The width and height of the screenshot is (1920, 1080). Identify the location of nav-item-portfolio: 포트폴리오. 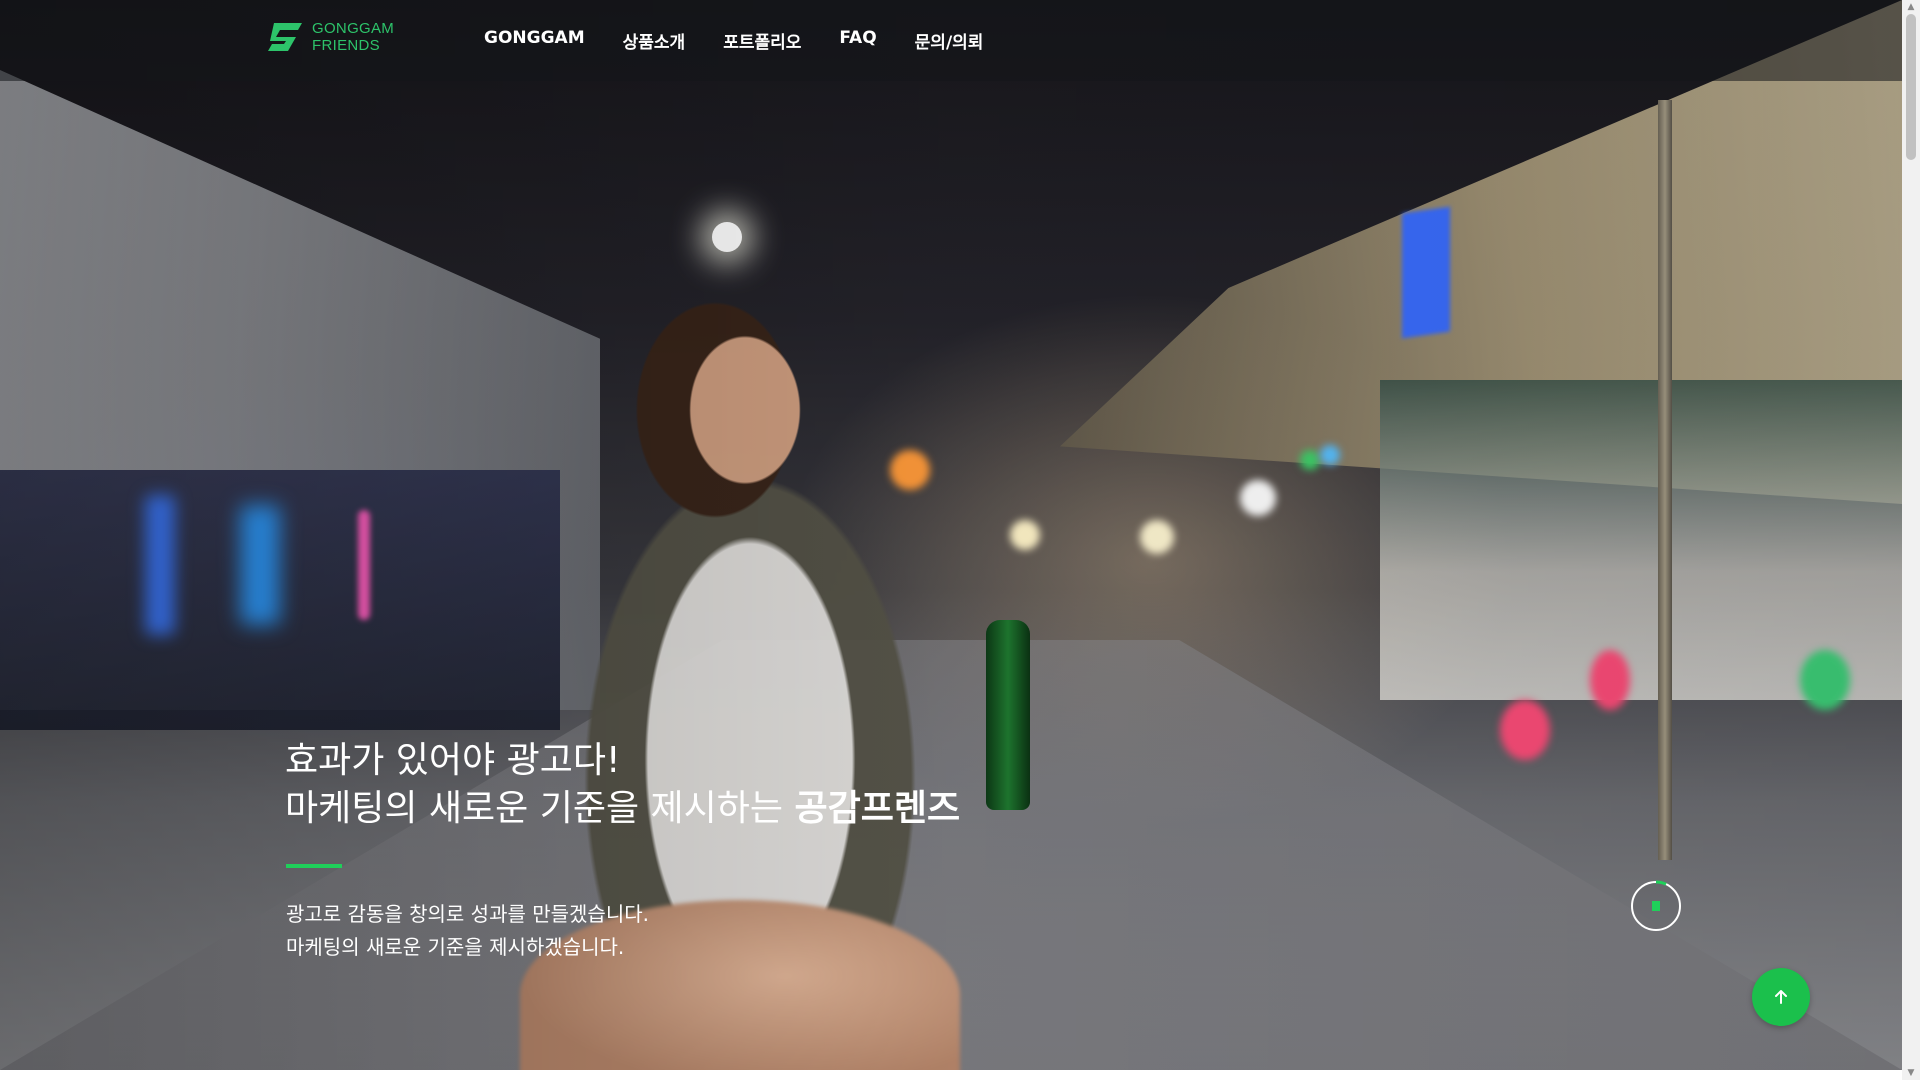
(762, 40).